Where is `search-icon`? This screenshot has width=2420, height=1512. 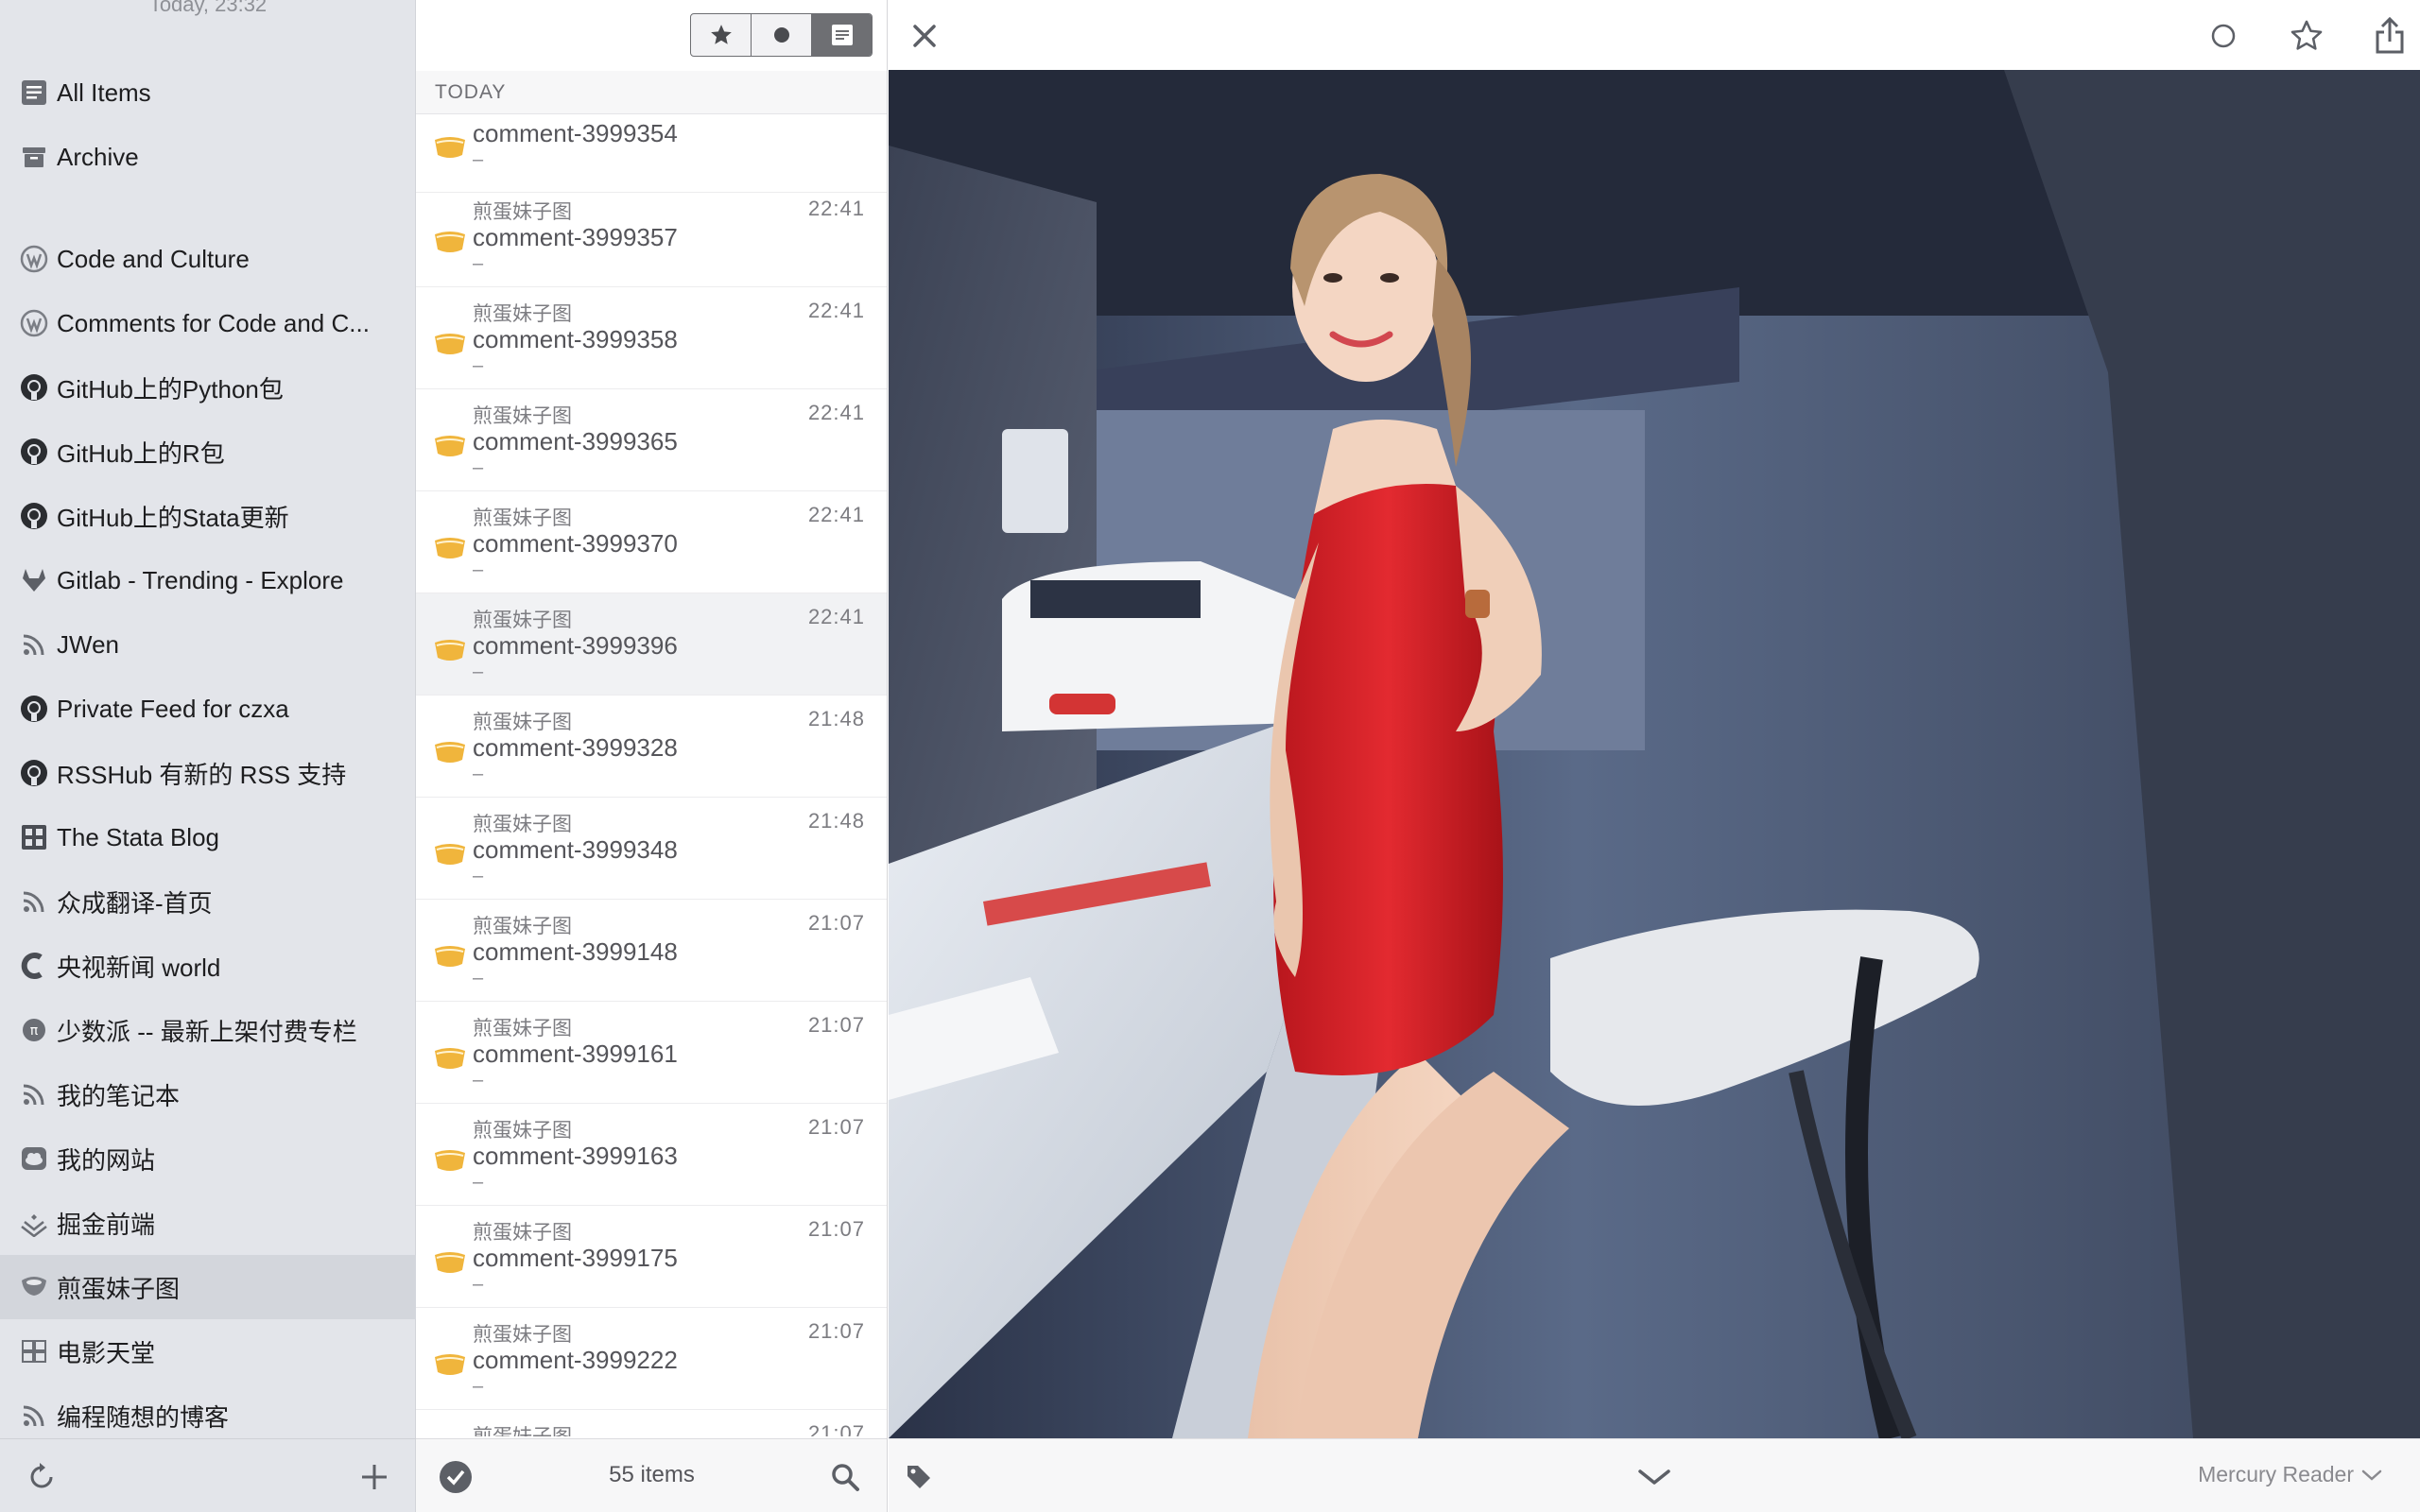 search-icon is located at coordinates (845, 1477).